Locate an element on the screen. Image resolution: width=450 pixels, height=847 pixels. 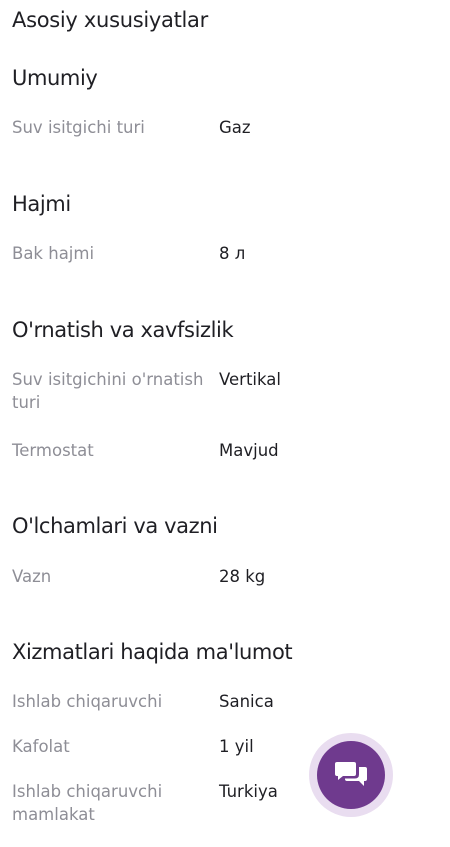
spec-value-thermostat: Mavjud is located at coordinates (249, 450).